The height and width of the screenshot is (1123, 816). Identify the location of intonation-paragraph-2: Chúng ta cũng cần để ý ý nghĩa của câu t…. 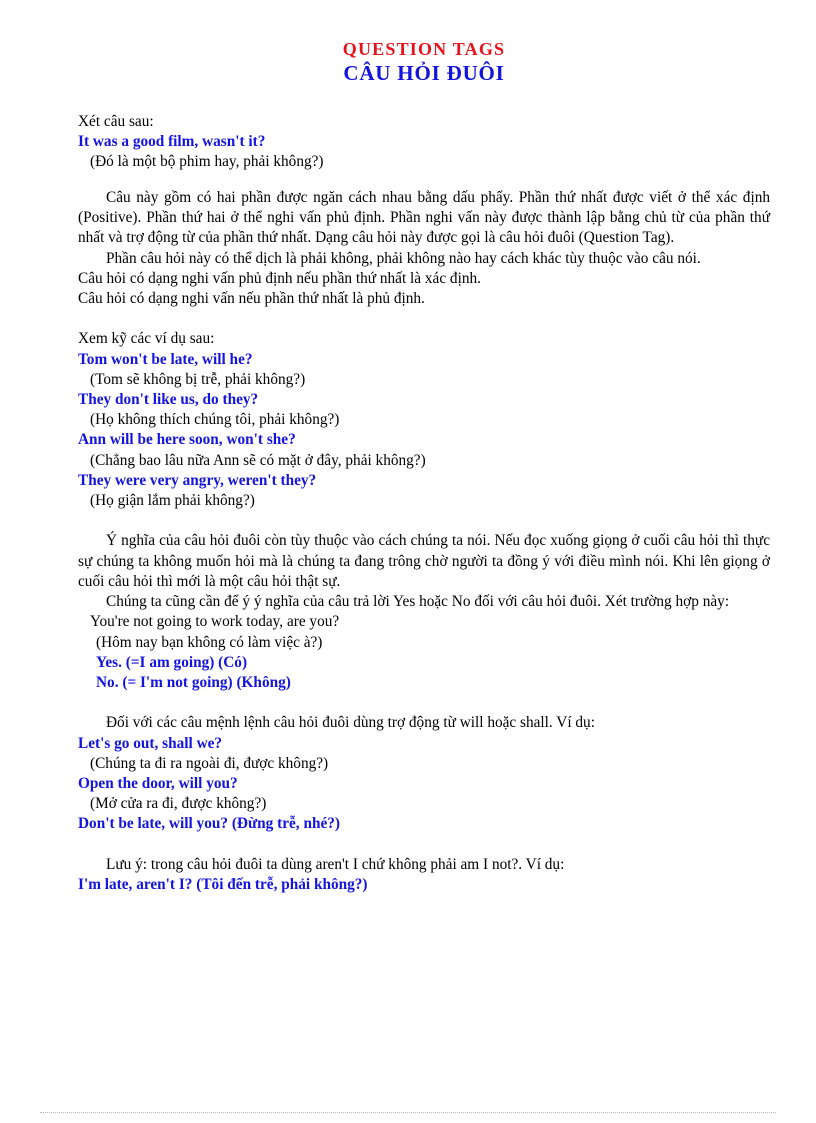
(418, 602).